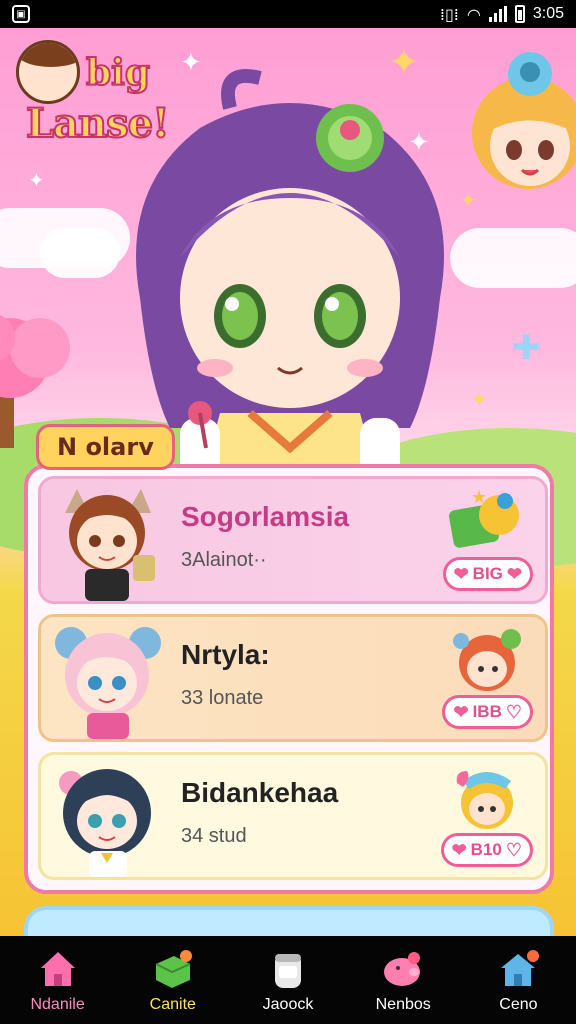 Image resolution: width=576 pixels, height=1024 pixels. Describe the element at coordinates (293, 678) in the screenshot. I see `list-item: Nrtyla: 33 lonate ❤ IBB ♡` at that location.